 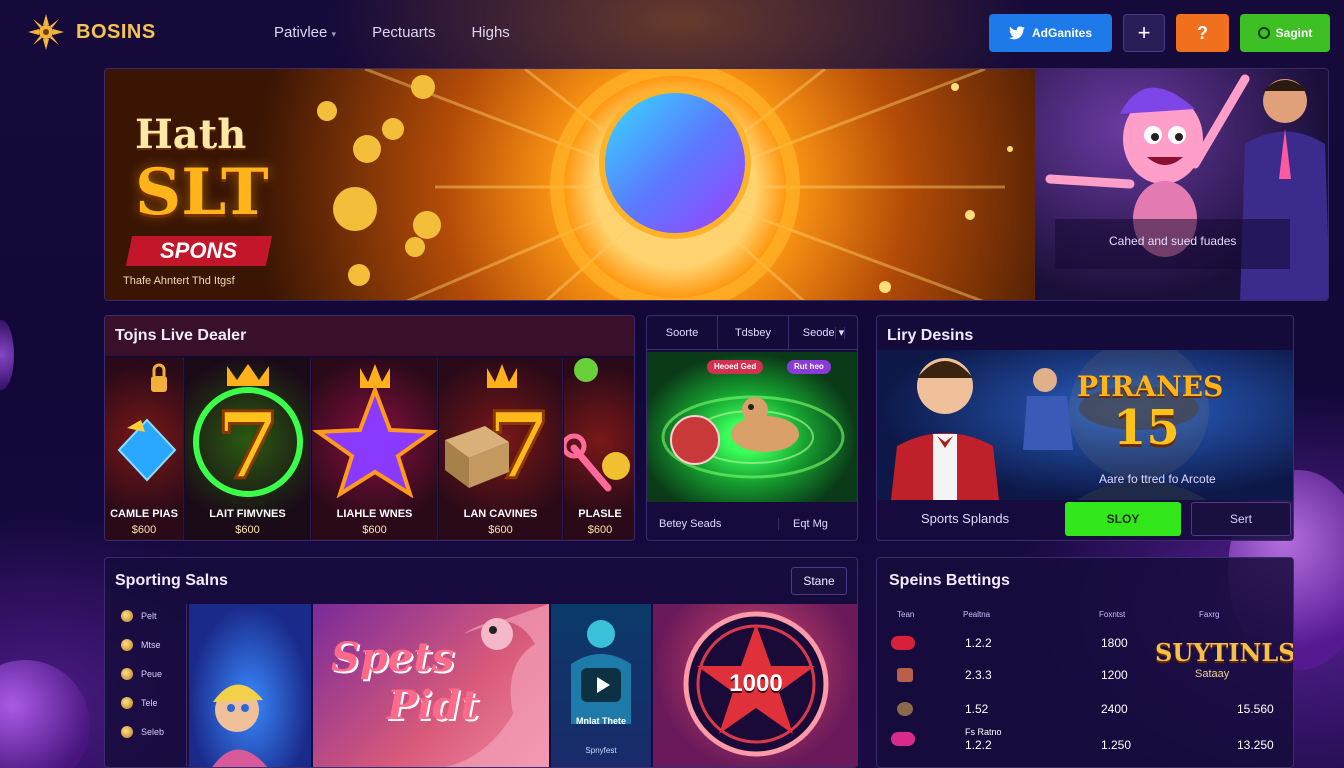 I want to click on svg-text: 7, so click(x=248, y=445).